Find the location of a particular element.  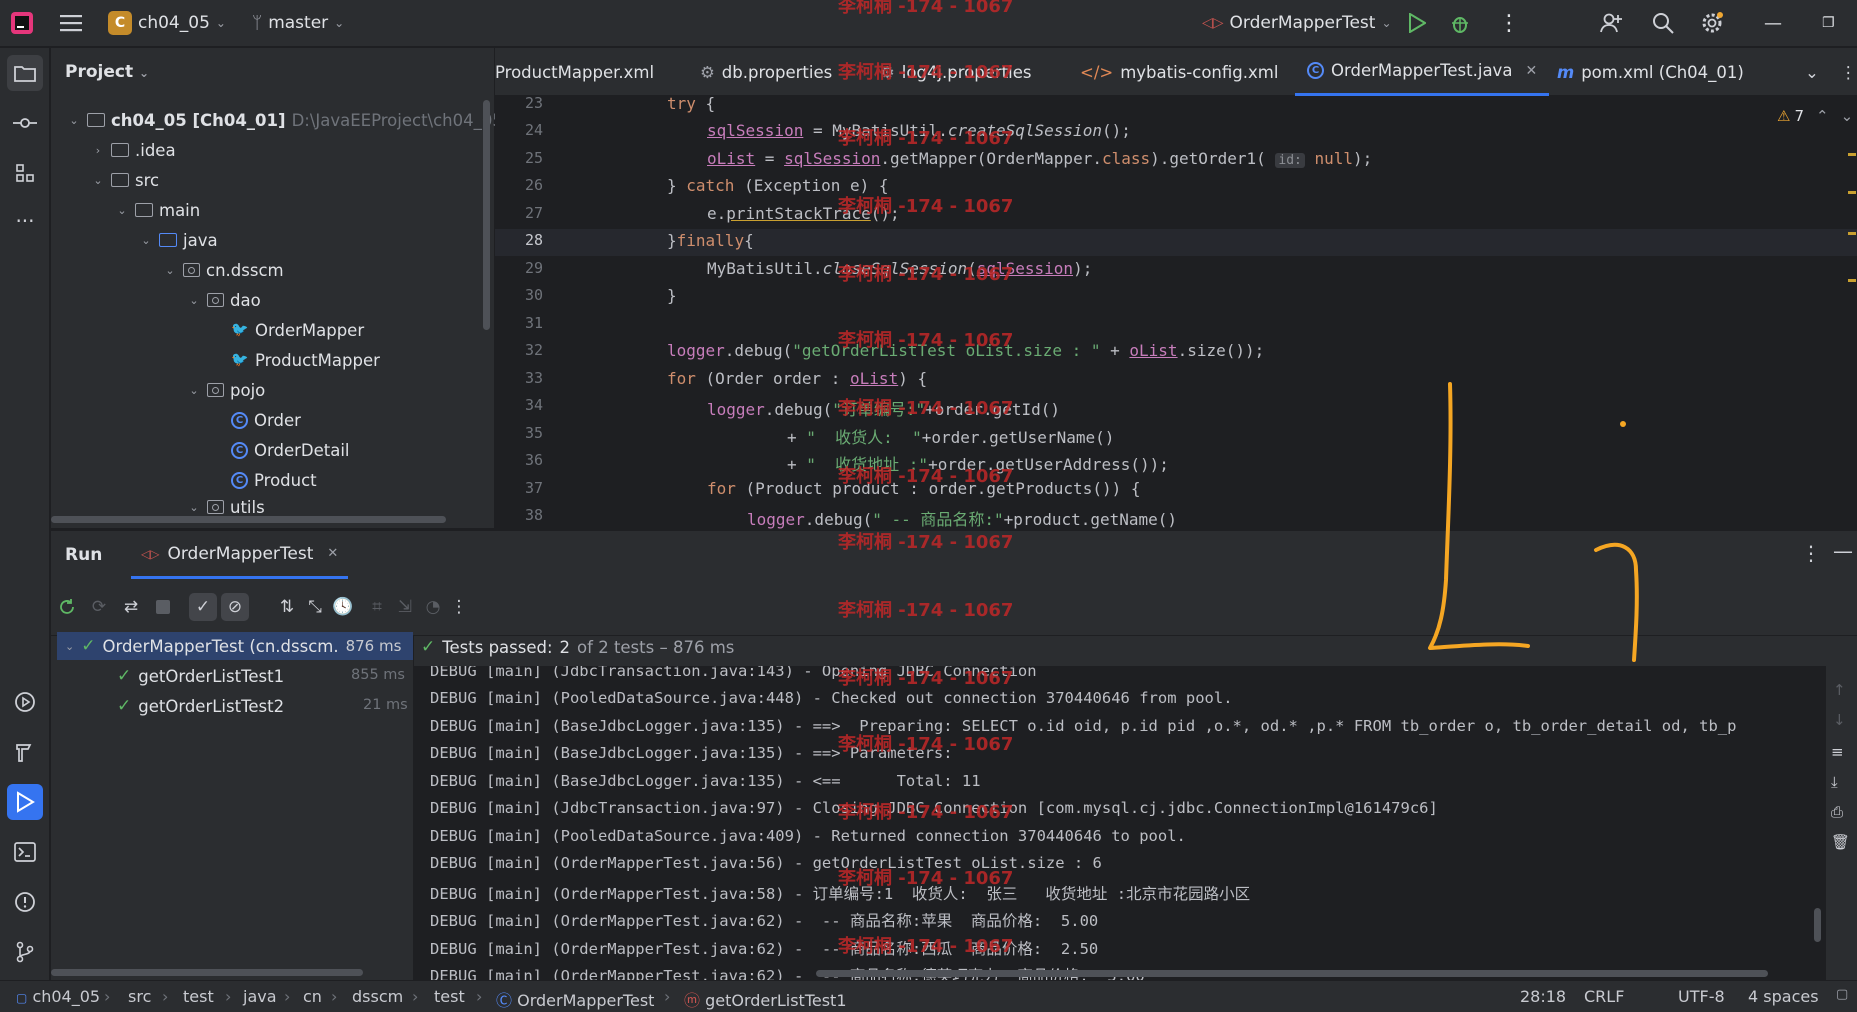

breadcrumb-item: src is located at coordinates (139, 996).